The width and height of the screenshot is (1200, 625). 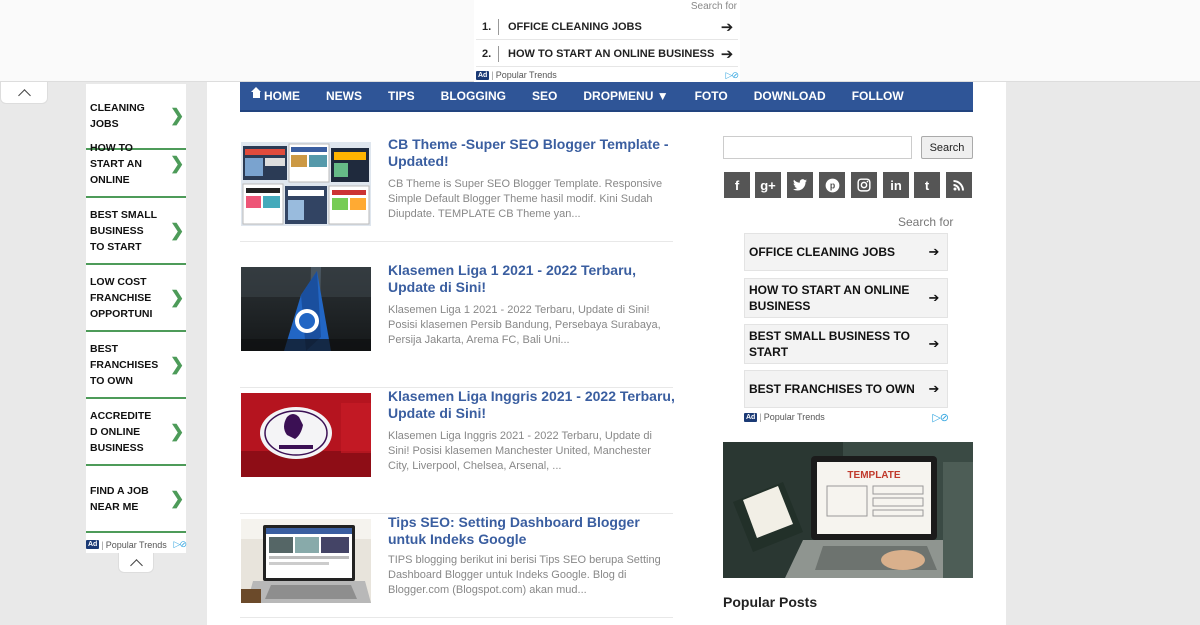 I want to click on facebook-icon: f, so click(x=737, y=185).